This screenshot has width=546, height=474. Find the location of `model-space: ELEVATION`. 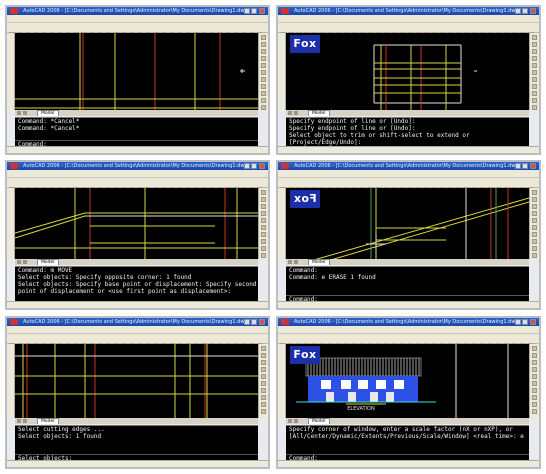

model-space: ELEVATION is located at coordinates (407, 381).